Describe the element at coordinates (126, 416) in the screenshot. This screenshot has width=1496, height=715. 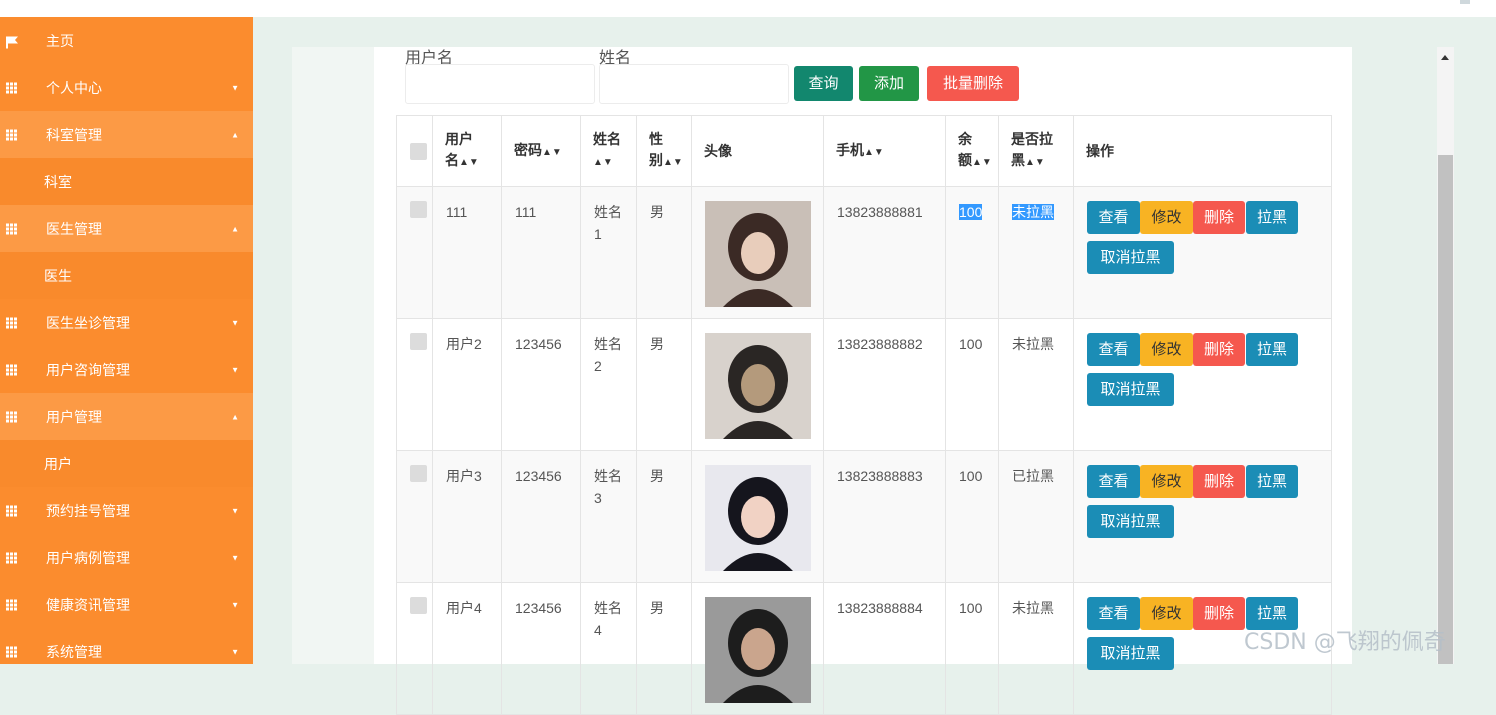
I see `sidebar-item: 用户管理 ▲` at that location.